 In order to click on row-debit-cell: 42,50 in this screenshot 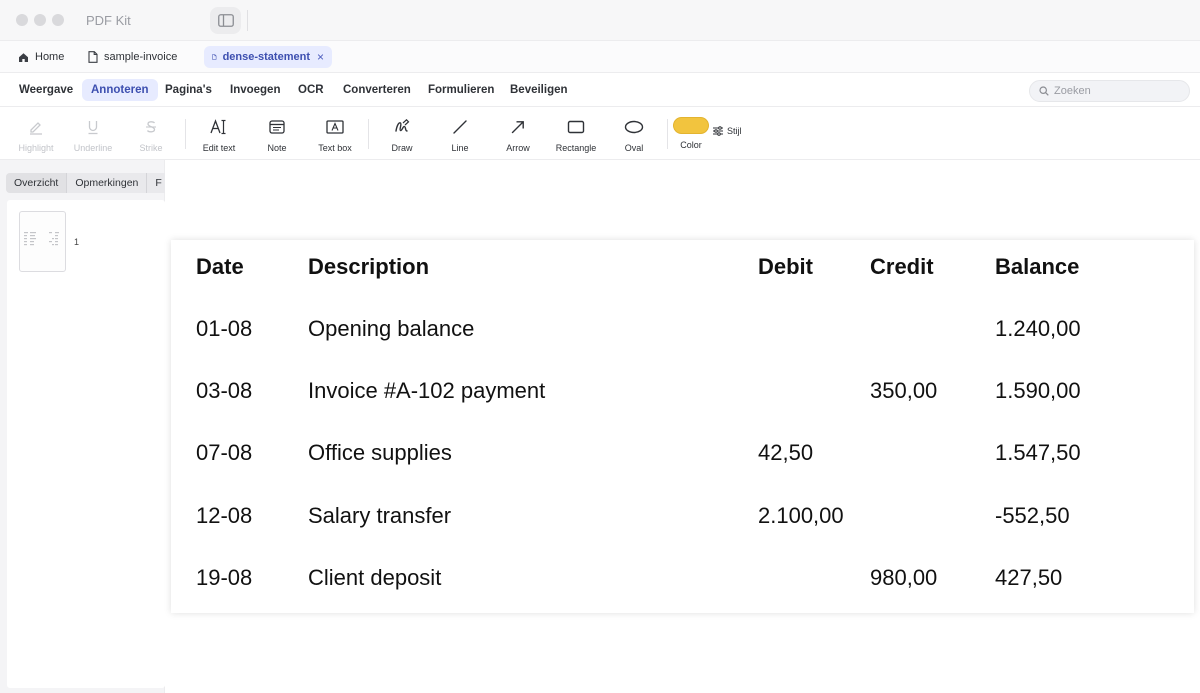, I will do `click(786, 452)`.